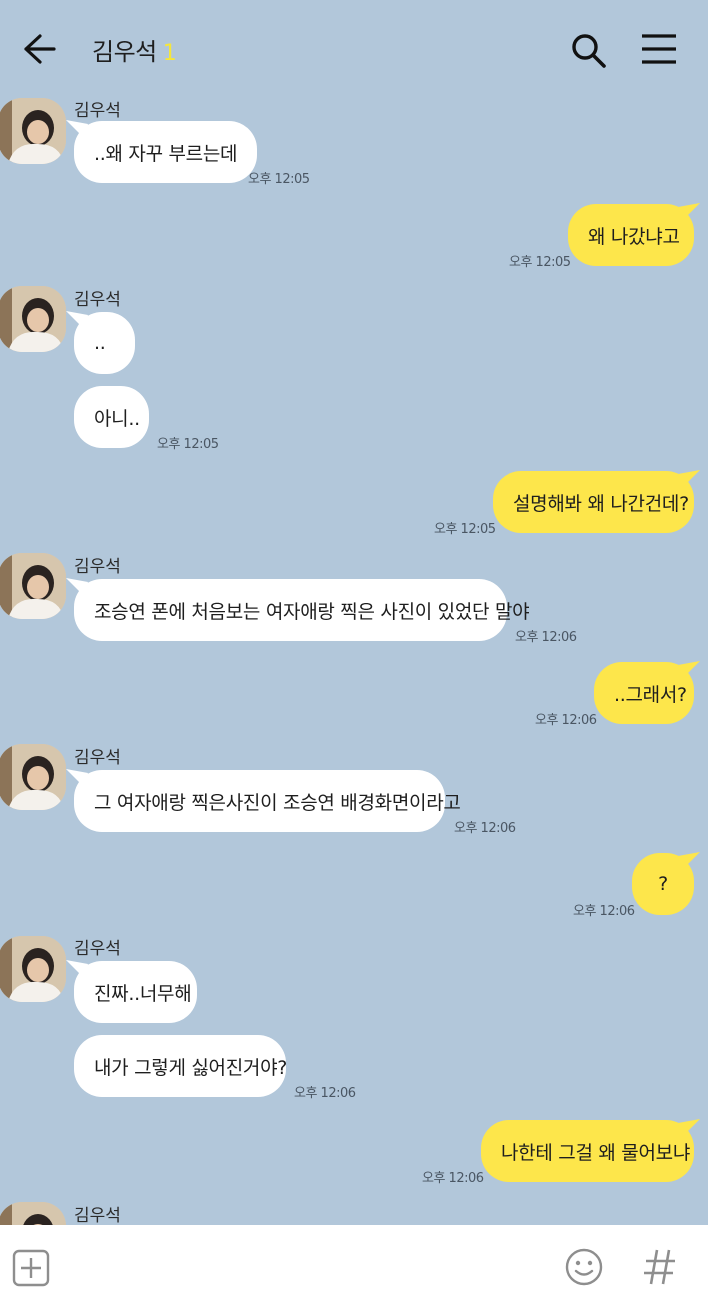 The width and height of the screenshot is (708, 1309). I want to click on input-bar, so click(354, 1267).